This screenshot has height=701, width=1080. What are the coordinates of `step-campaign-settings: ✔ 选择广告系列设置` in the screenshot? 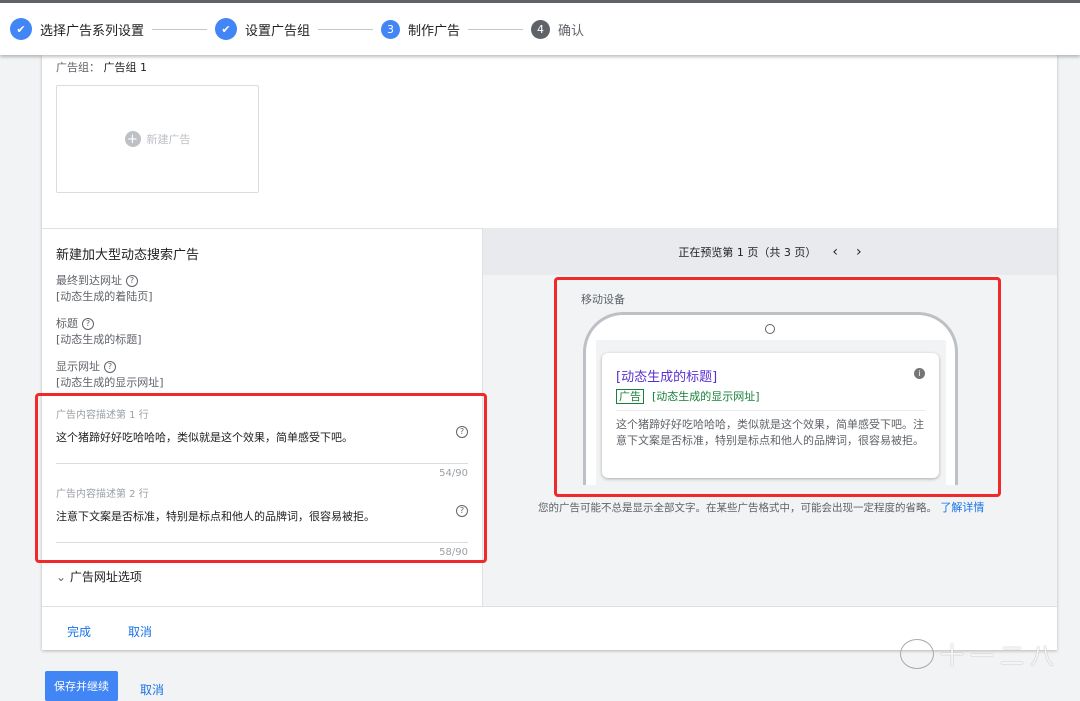 It's located at (77, 29).